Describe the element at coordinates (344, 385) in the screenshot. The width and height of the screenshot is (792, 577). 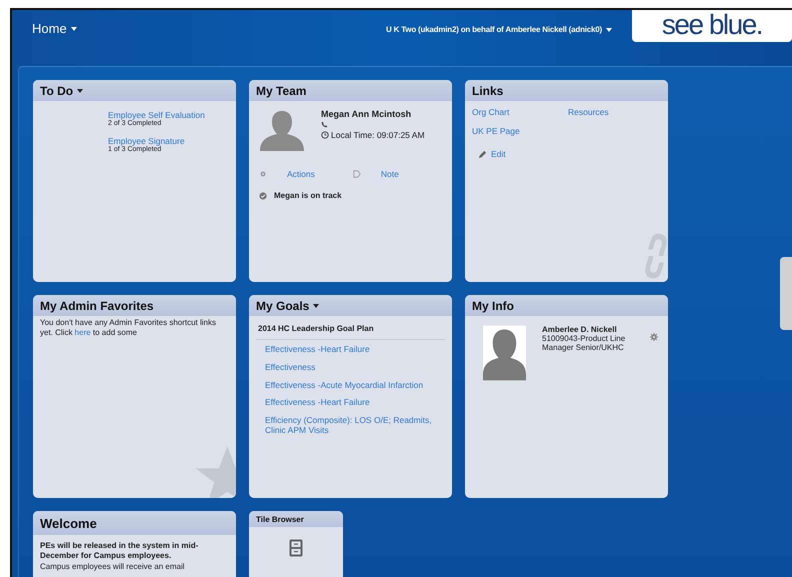
I see `goal-link: Effectiveness -Acute Myocardial Infarction` at that location.